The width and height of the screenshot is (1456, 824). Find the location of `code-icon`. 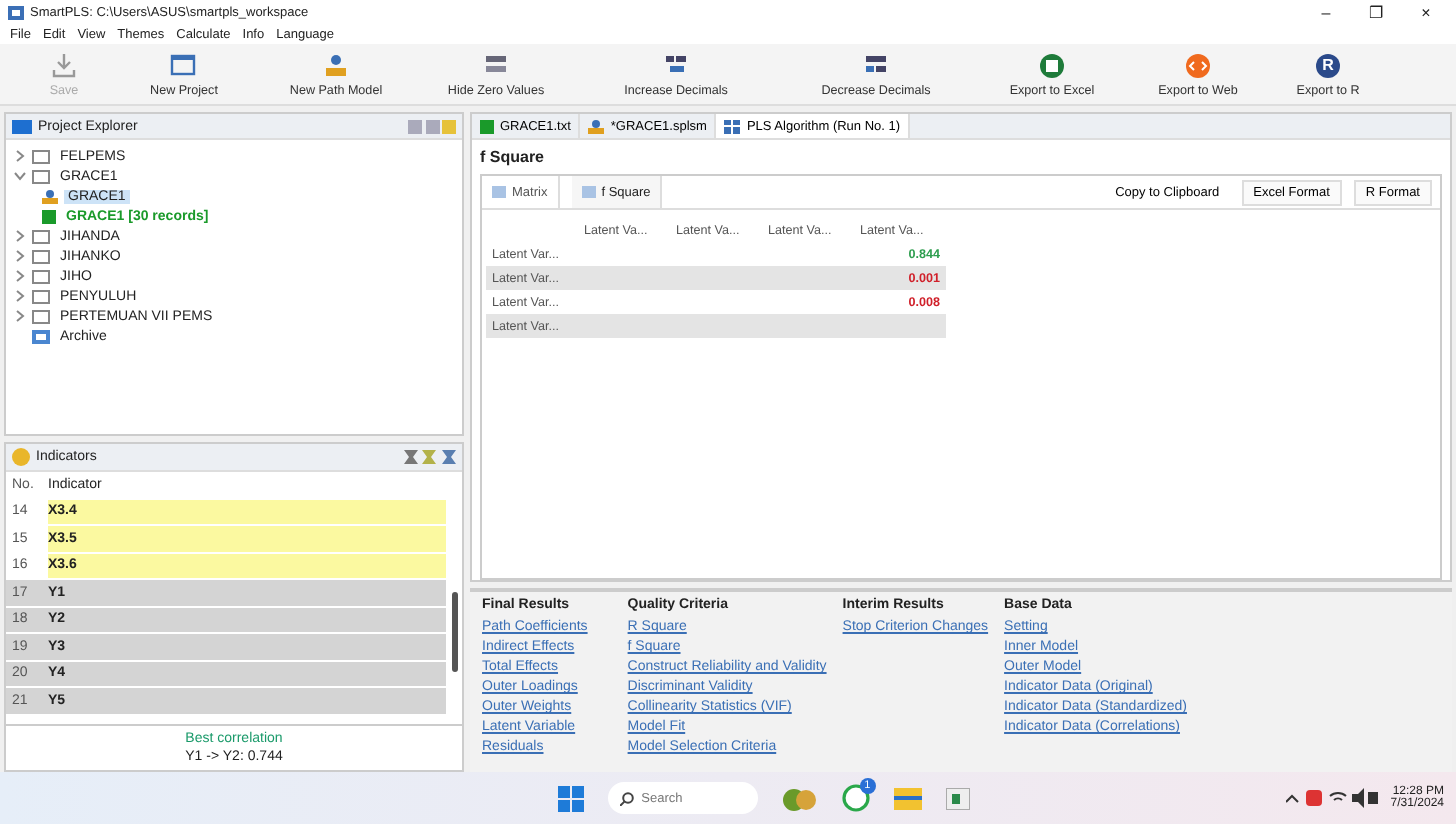

code-icon is located at coordinates (1198, 65).